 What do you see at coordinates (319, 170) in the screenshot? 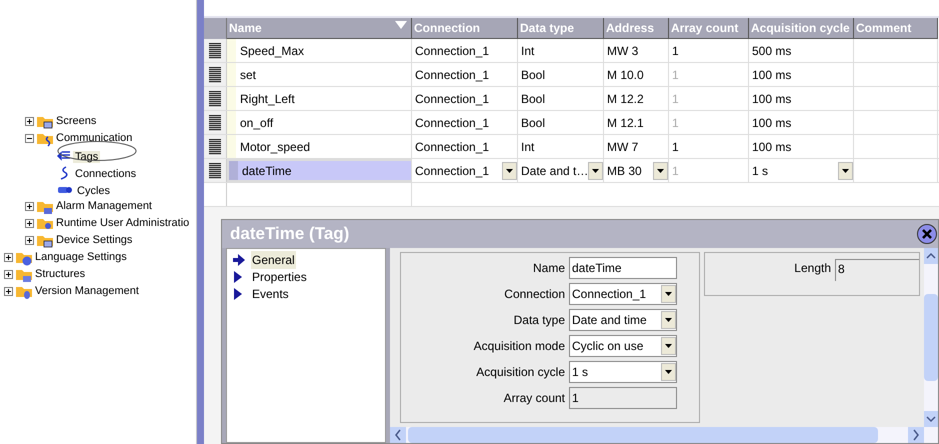
I see `name-cell: dateTime` at bounding box center [319, 170].